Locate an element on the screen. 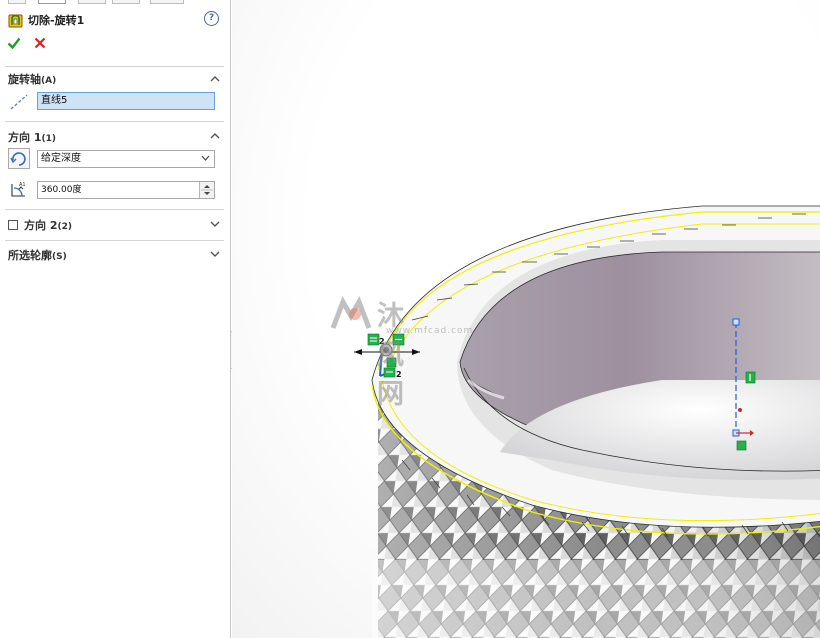  tab-feature-manager is located at coordinates (17, 2).